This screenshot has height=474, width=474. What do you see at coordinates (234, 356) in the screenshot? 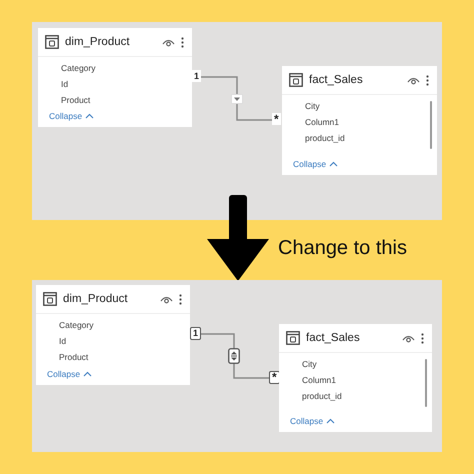
I see `bidirectional-filter-icon` at bounding box center [234, 356].